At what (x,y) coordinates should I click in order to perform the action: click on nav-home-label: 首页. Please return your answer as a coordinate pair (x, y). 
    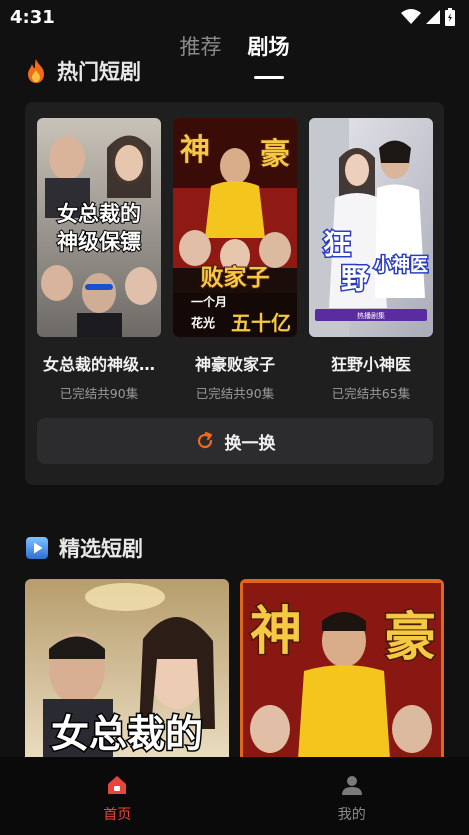
    Looking at the image, I should click on (117, 815).